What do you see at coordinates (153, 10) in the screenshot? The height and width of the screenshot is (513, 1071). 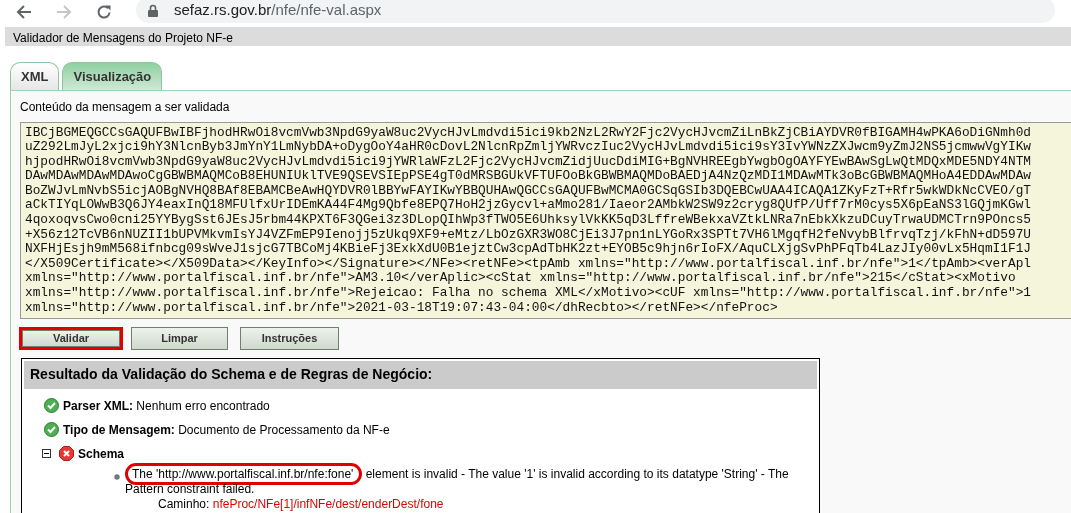 I see `lock-icon` at bounding box center [153, 10].